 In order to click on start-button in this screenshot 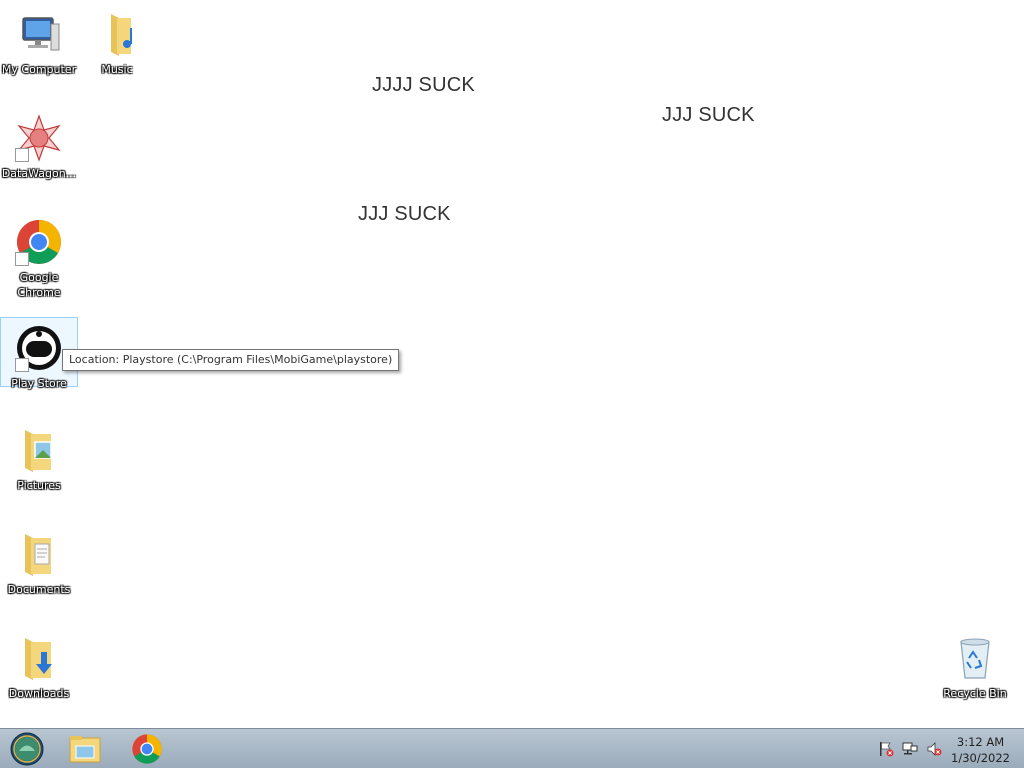, I will do `click(27, 749)`.